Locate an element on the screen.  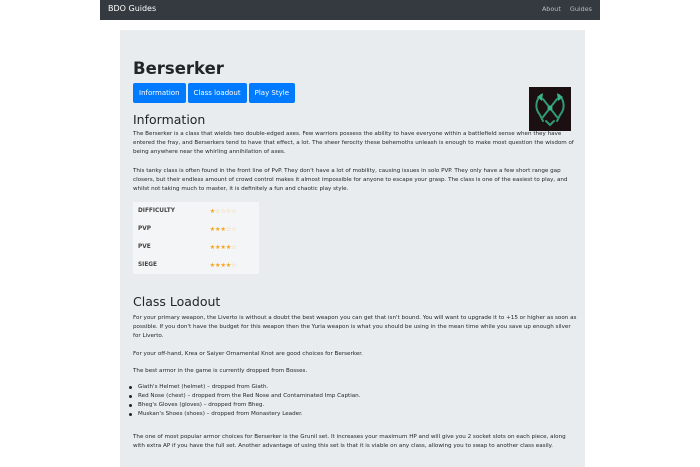
class-loadout-button: Class loadout is located at coordinates (217, 93).